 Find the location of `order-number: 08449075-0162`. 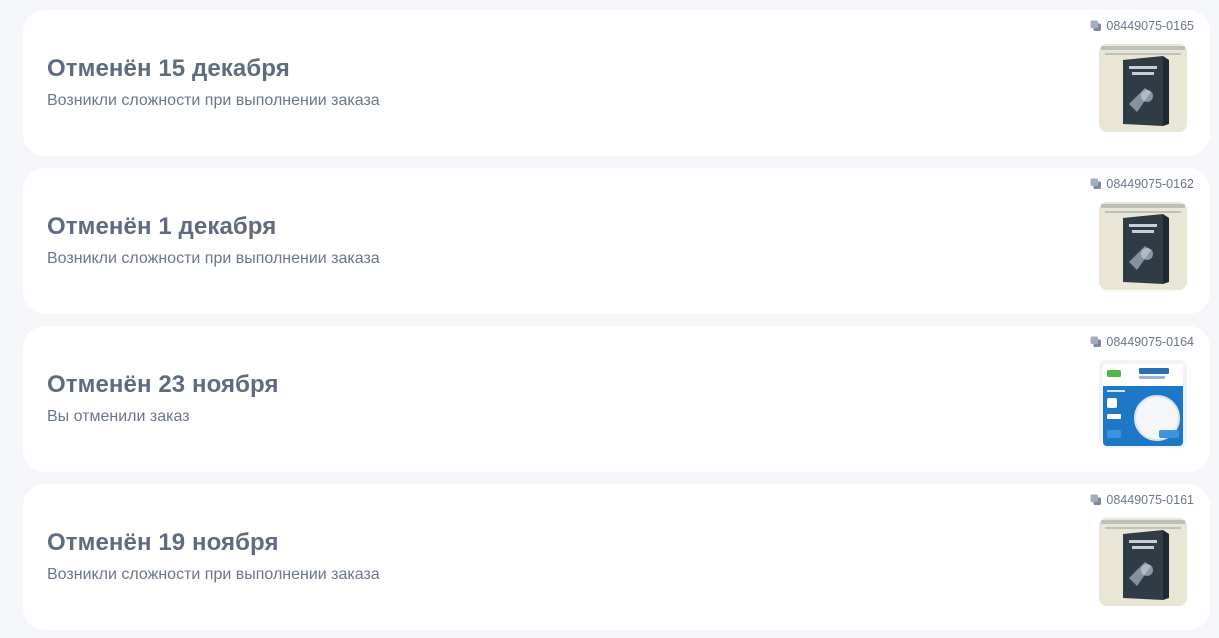

order-number: 08449075-0162 is located at coordinates (1142, 184).